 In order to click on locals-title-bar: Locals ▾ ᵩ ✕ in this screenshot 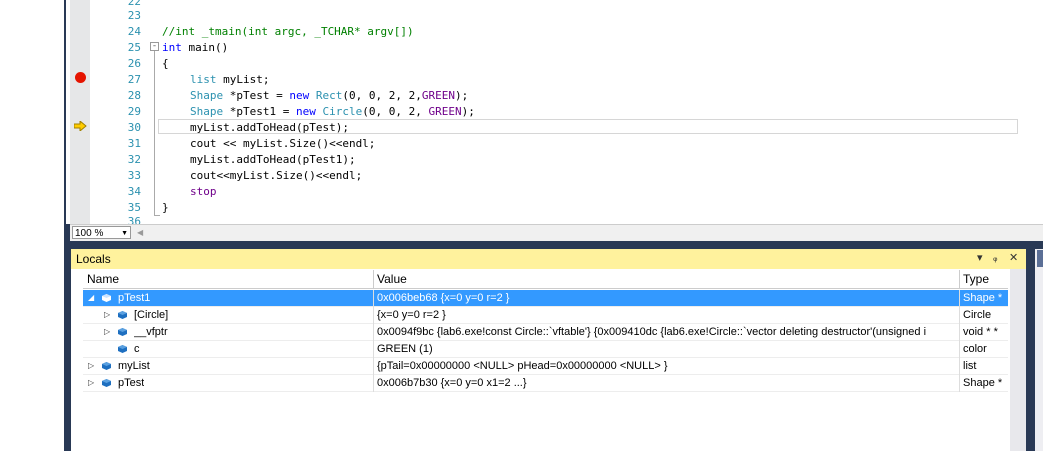, I will do `click(548, 259)`.